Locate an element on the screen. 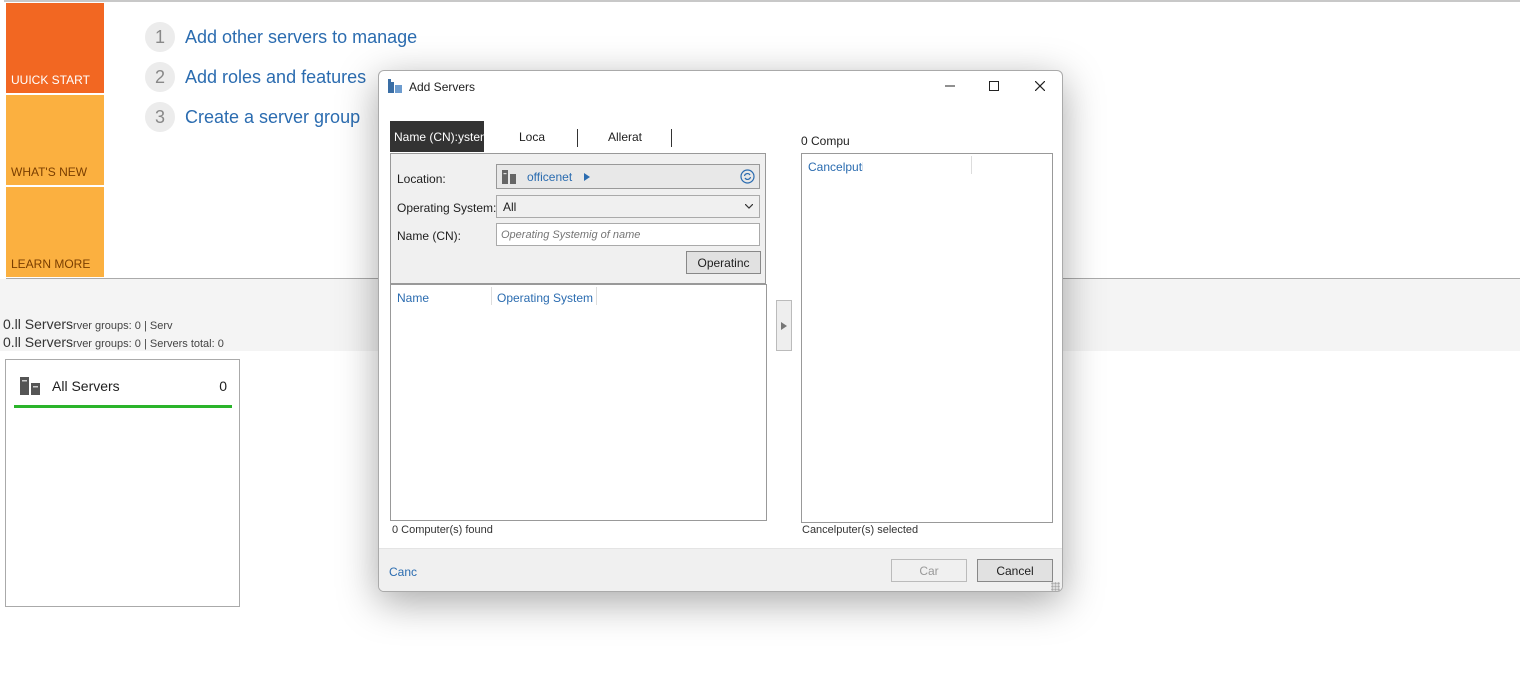 The image size is (1520, 685). step-add-servers: 1 Add other servers to manage is located at coordinates (281, 37).